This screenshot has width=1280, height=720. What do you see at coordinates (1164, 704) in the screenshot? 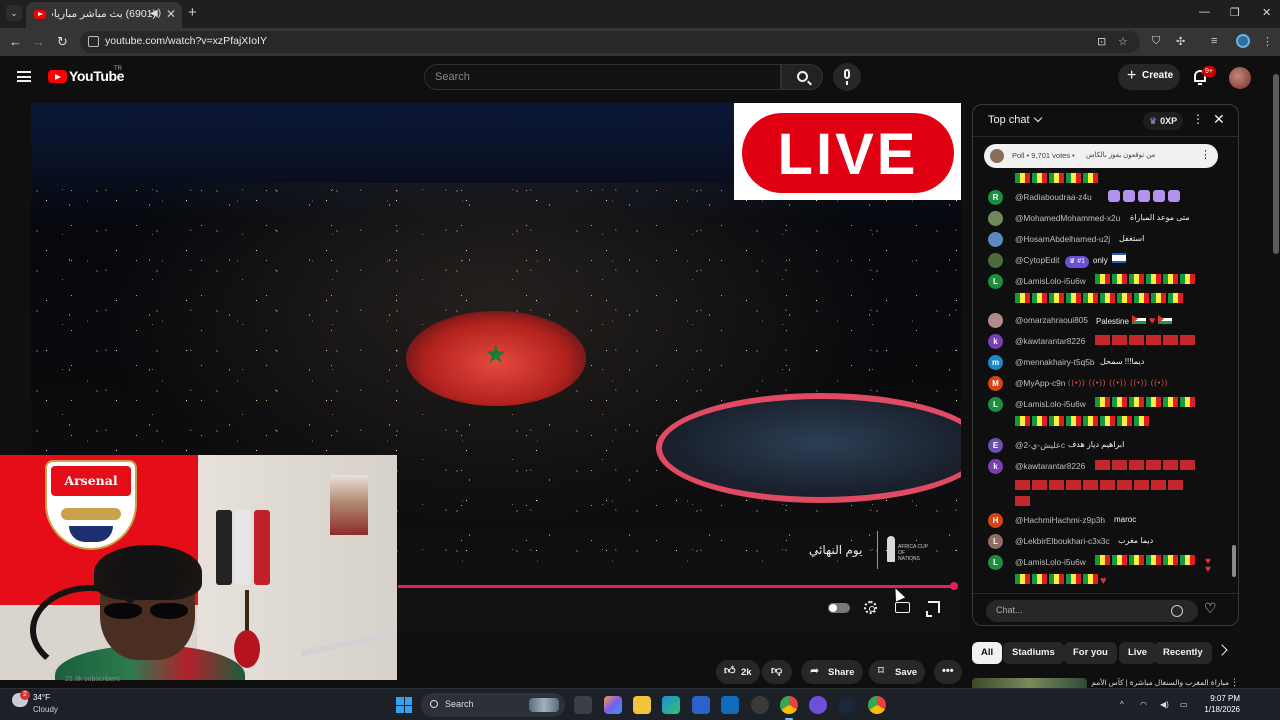
I see `volume-icon: ◀)` at bounding box center [1164, 704].